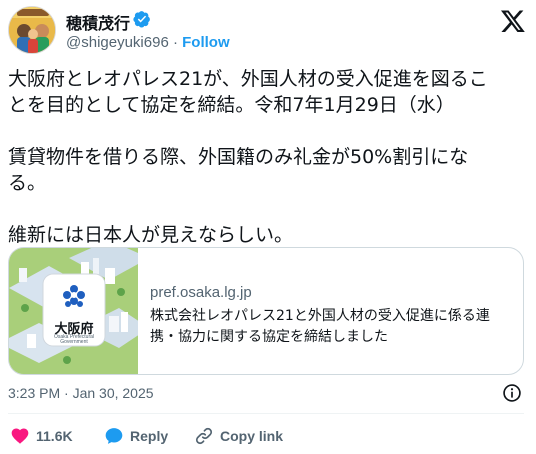 The height and width of the screenshot is (454, 536). Describe the element at coordinates (512, 393) in the screenshot. I see `info-icon` at that location.